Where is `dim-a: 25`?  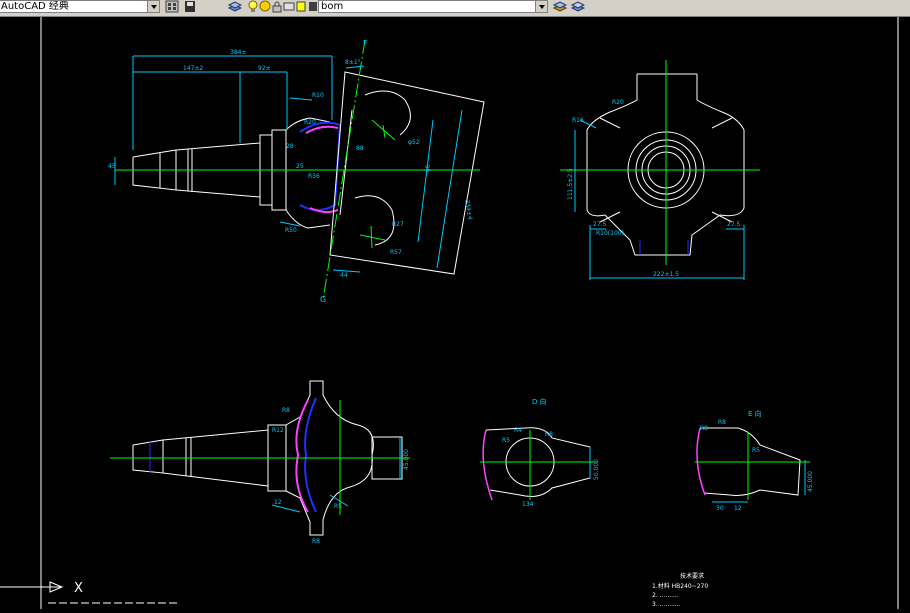 dim-a: 25 is located at coordinates (300, 166).